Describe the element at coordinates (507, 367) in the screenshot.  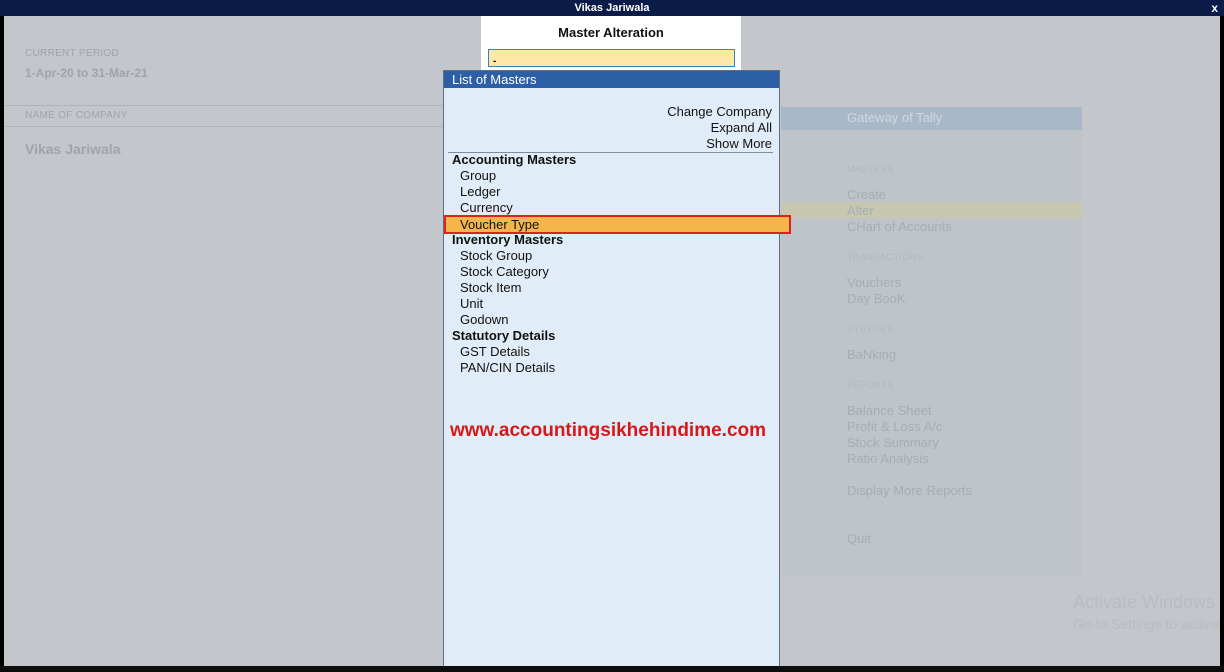
I see `list-item-pan-cin-details: PAN/CIN Details` at that location.